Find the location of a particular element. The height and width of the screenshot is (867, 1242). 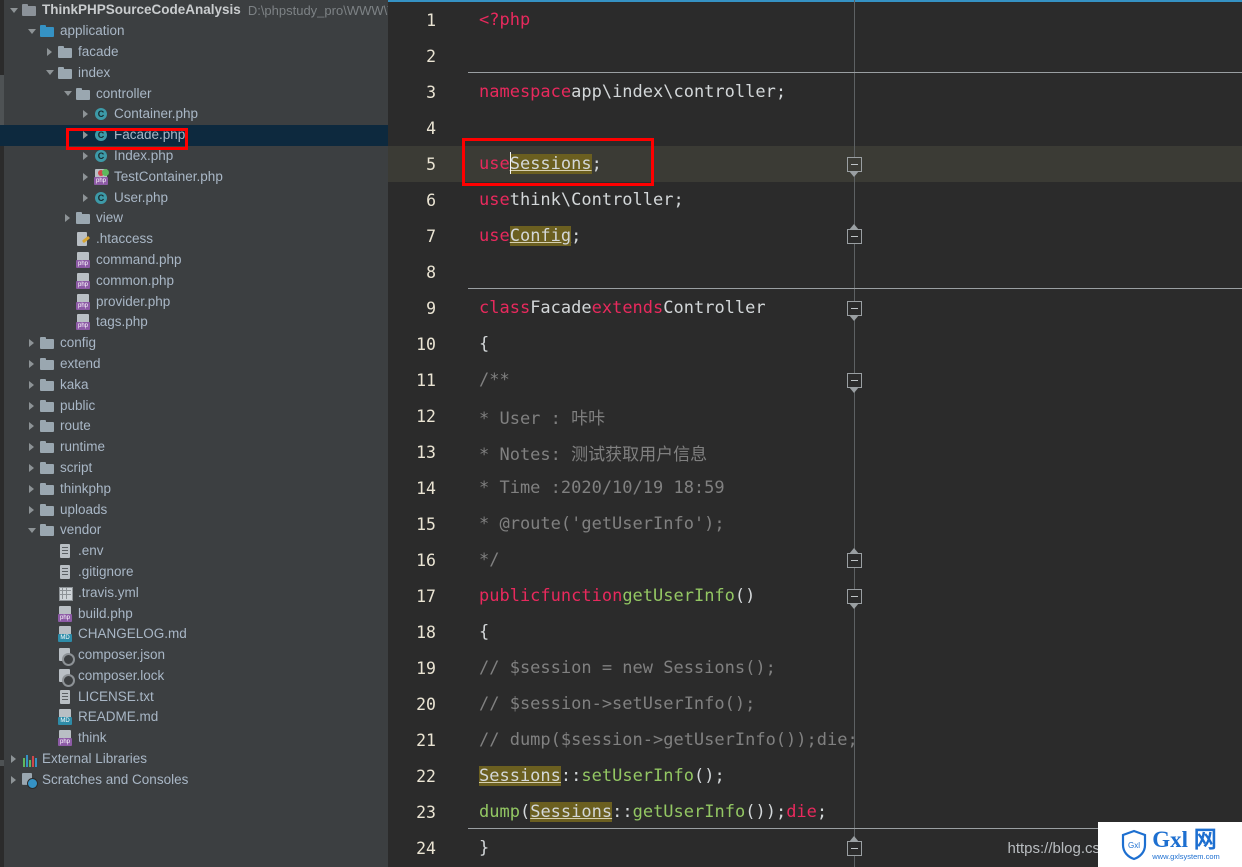

tree-item--travis-yml: .travis.yml is located at coordinates (194, 592).